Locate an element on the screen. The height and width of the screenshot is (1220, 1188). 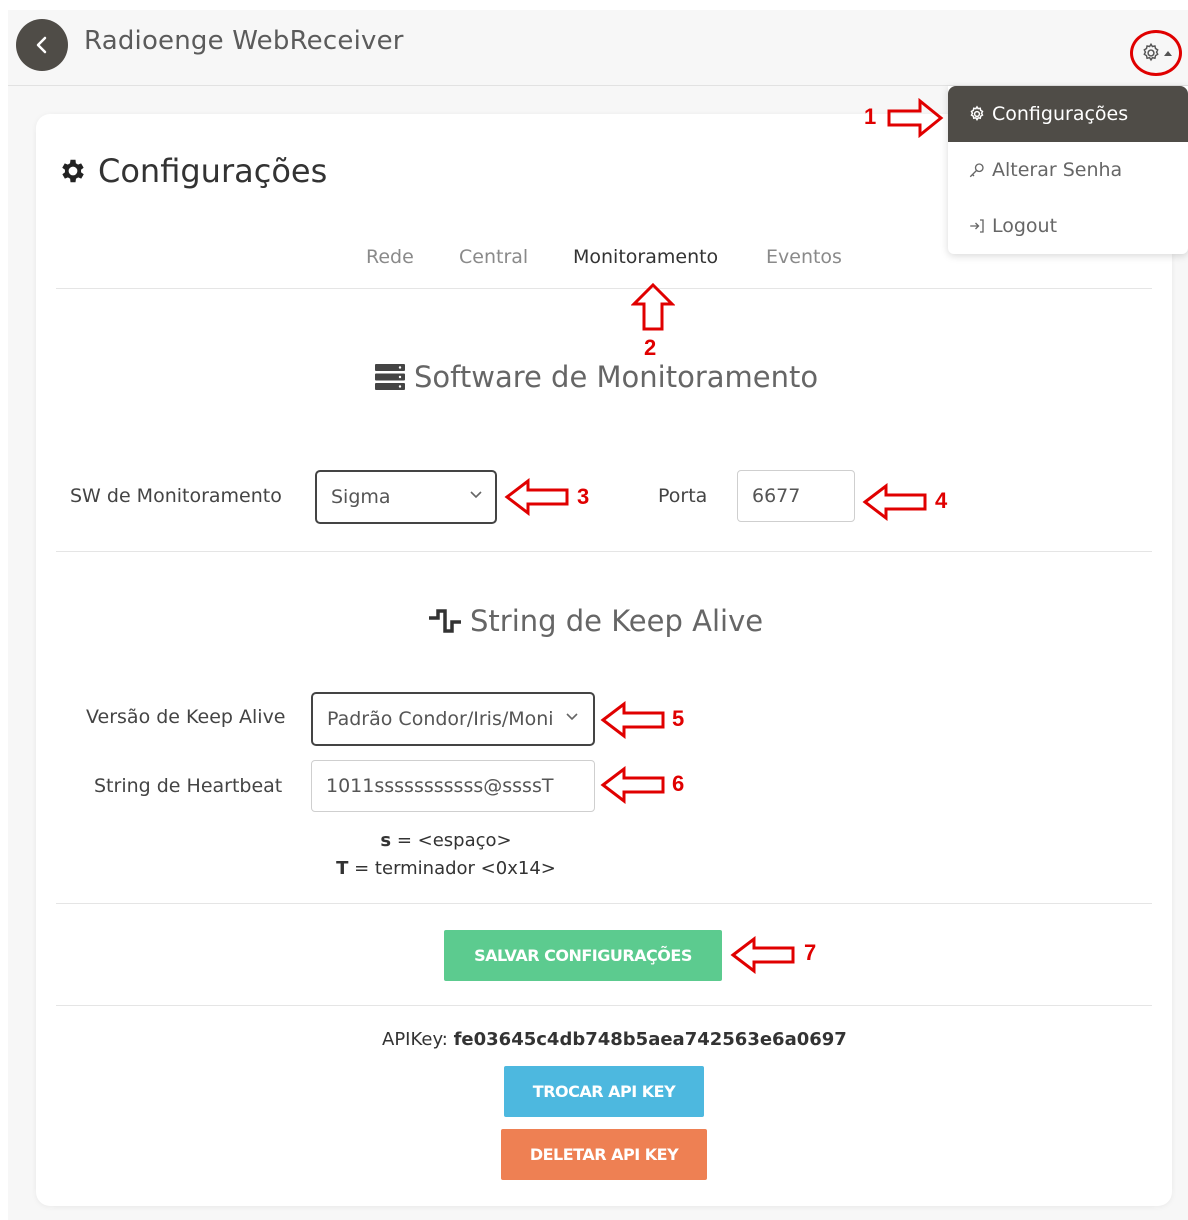
heartbeat-input: 1011sssssssssss@ssssT is located at coordinates (453, 786).